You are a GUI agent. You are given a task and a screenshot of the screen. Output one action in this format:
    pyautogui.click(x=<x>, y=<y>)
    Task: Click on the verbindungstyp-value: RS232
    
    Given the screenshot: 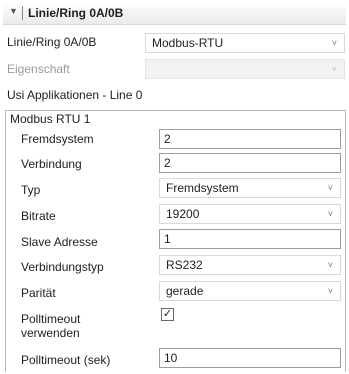 What is the action you would take?
    pyautogui.click(x=184, y=265)
    